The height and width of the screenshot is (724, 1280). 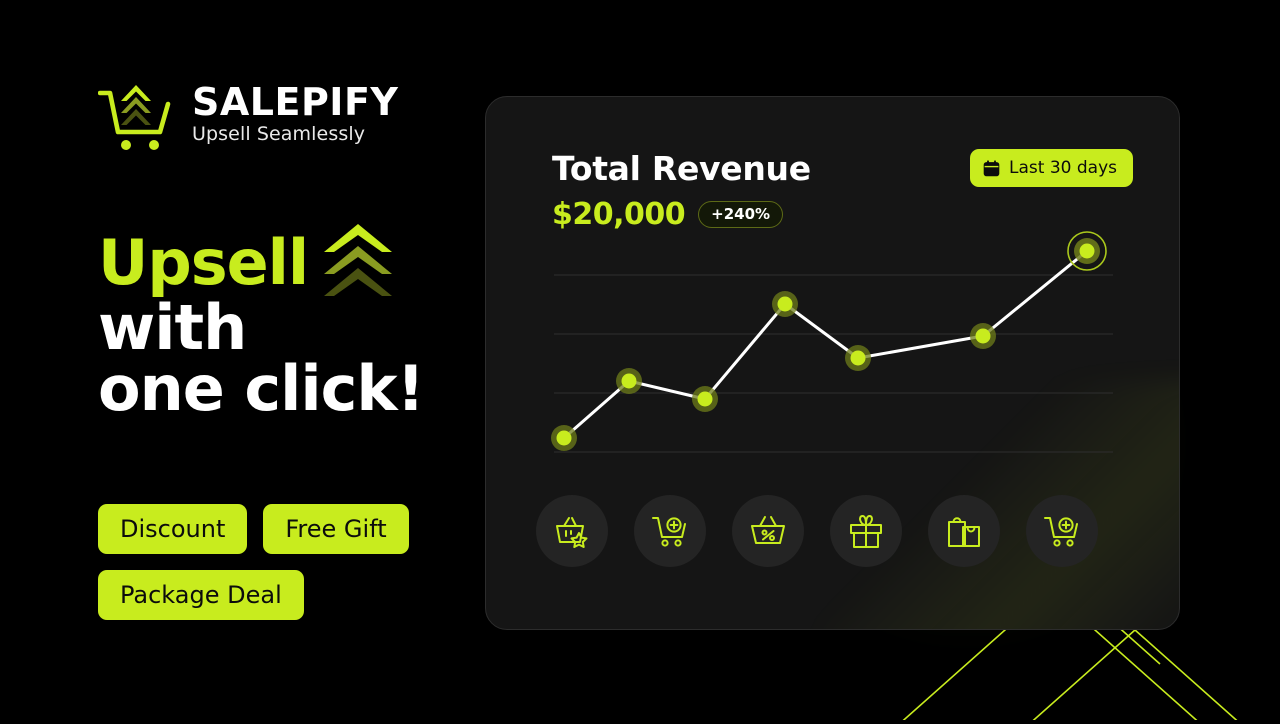 What do you see at coordinates (336, 529) in the screenshot?
I see `tag-free-gift: Free Gift` at bounding box center [336, 529].